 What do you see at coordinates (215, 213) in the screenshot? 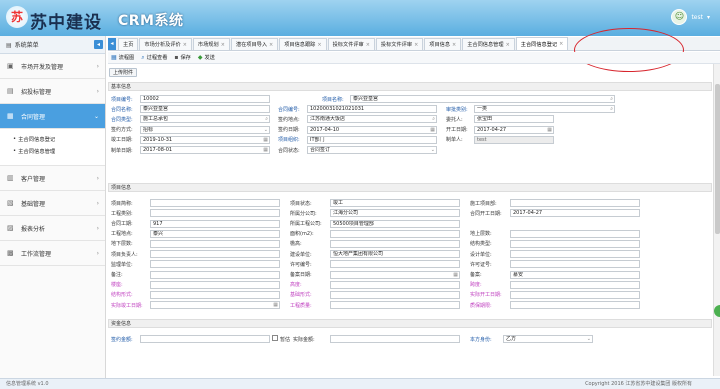
I see `proj-type-field` at bounding box center [215, 213].